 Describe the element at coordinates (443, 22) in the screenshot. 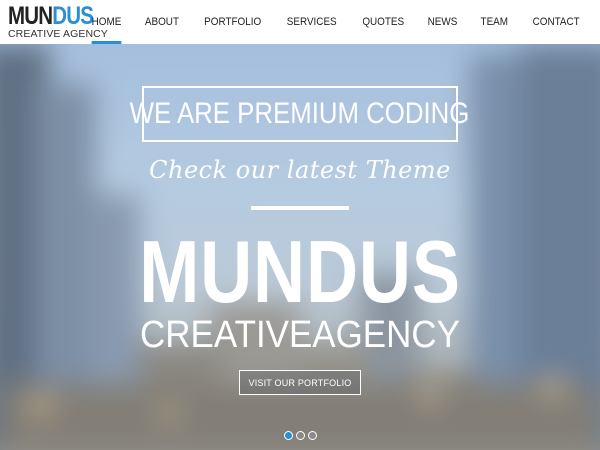

I see `nav-item-news: NEWS` at that location.